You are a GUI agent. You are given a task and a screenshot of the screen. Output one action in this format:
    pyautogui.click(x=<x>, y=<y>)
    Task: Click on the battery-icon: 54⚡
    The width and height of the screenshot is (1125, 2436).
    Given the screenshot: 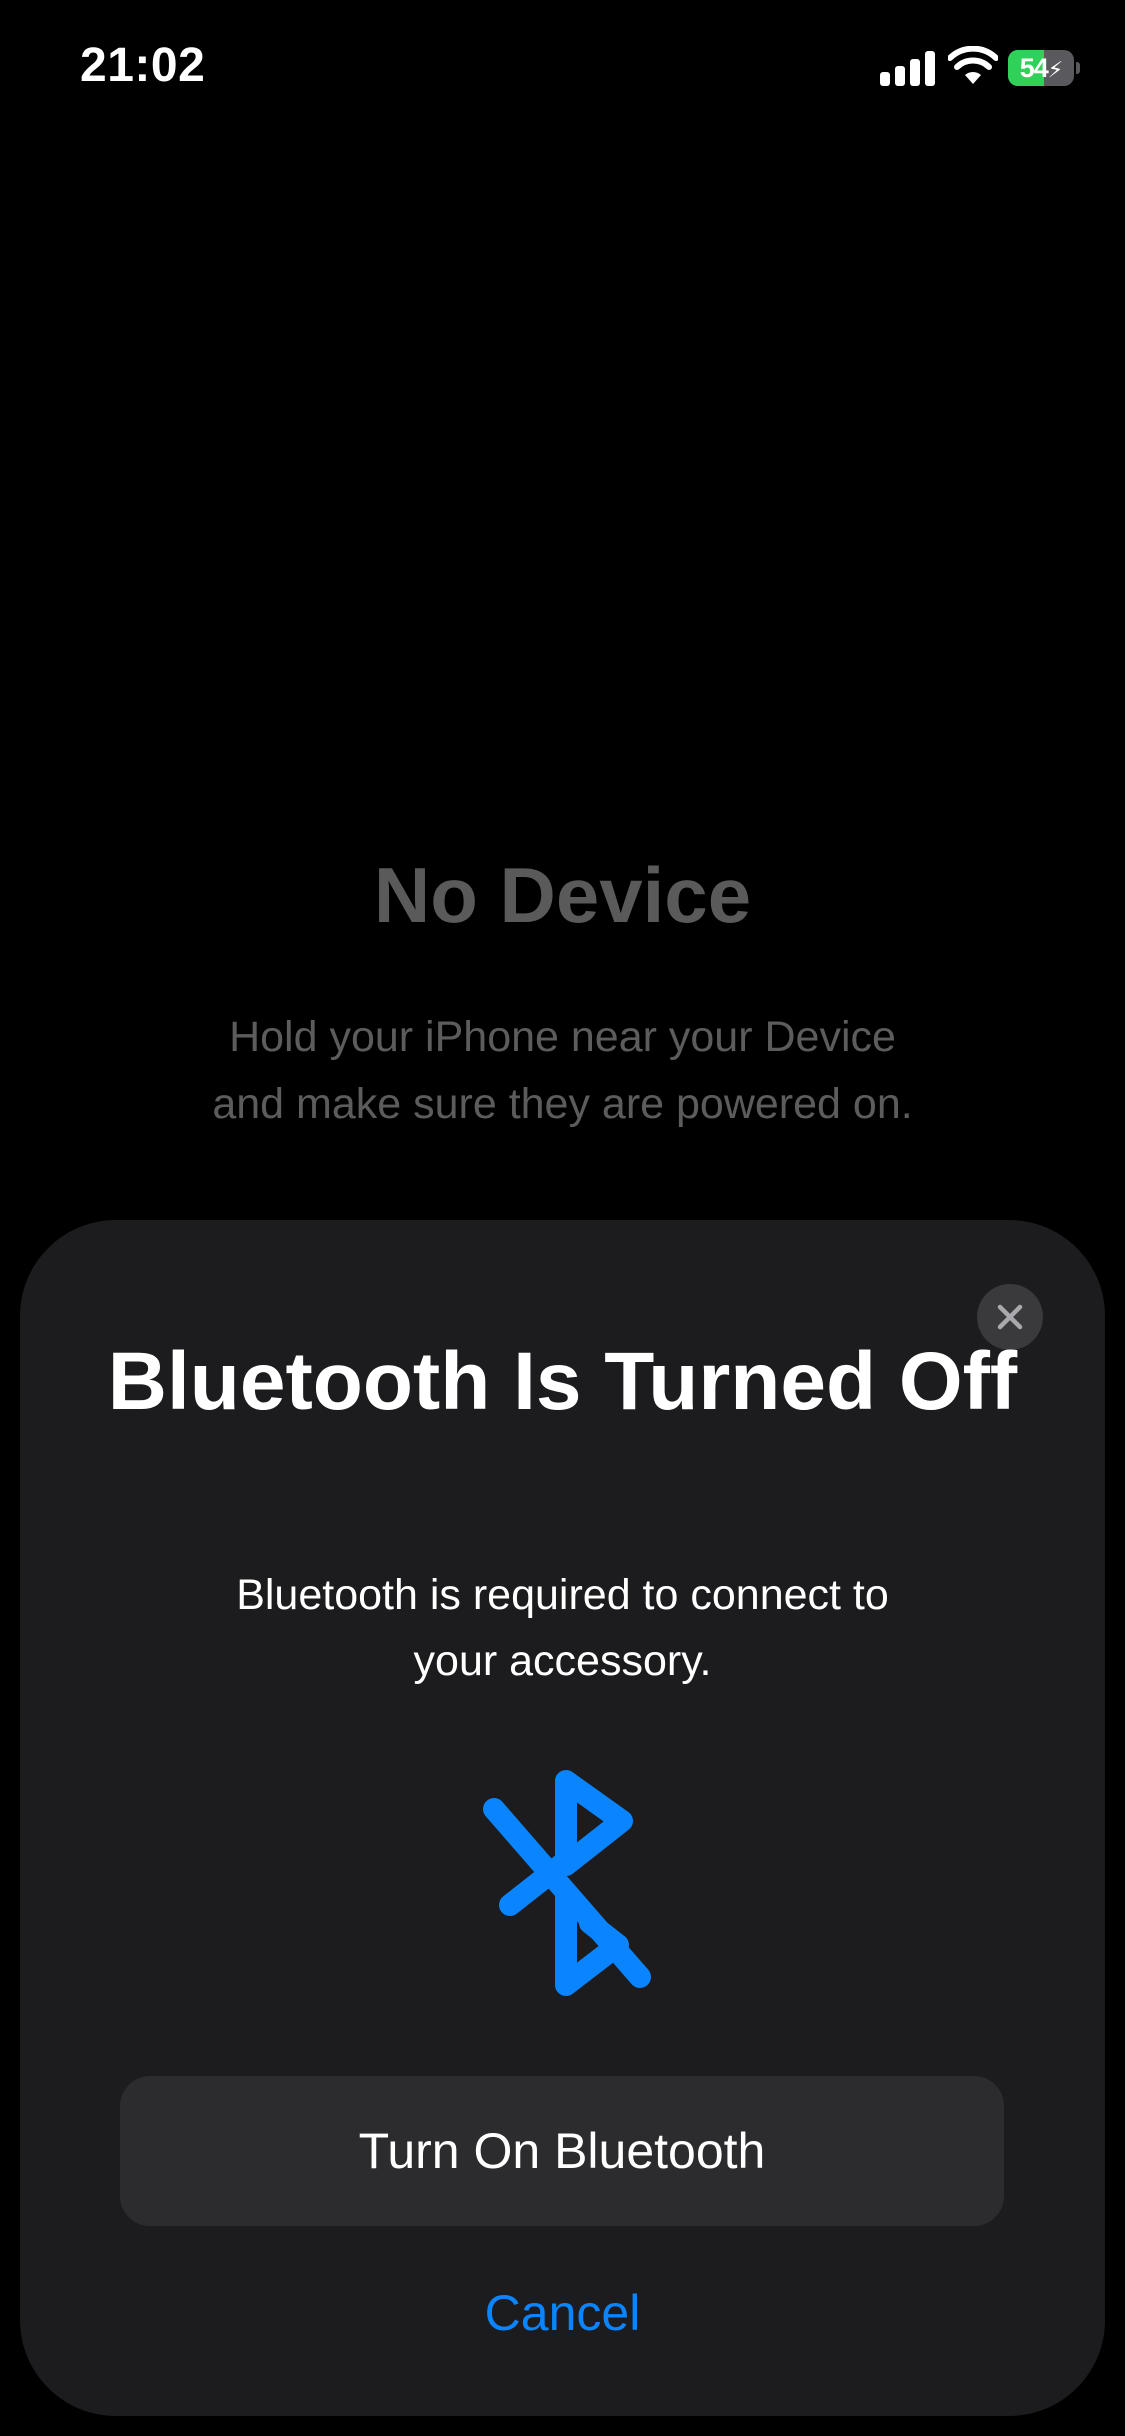 What is the action you would take?
    pyautogui.click(x=1044, y=68)
    